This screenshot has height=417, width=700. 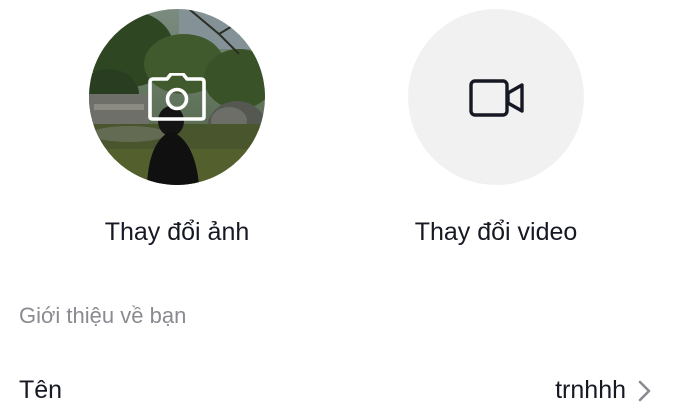 I want to click on section-heading-about-you: Giới thiệu về bạn, so click(x=103, y=315).